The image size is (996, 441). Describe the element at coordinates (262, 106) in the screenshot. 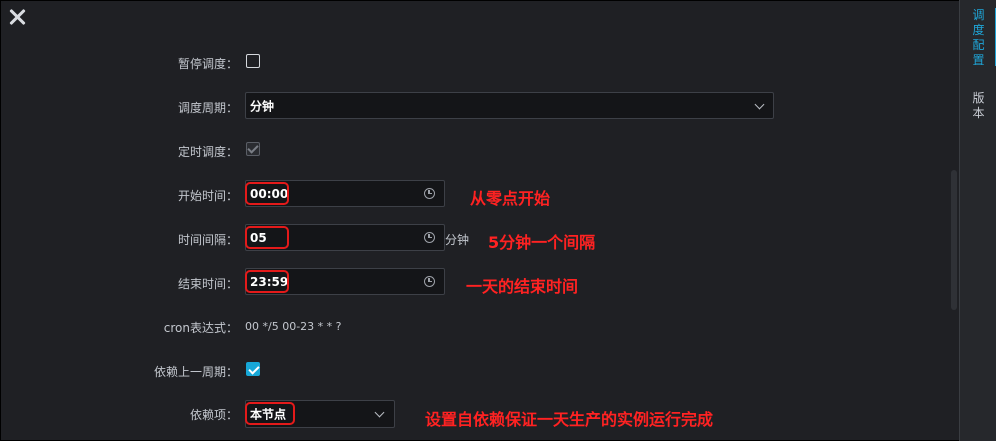

I see `schedule-cycle-value: 分钟` at that location.